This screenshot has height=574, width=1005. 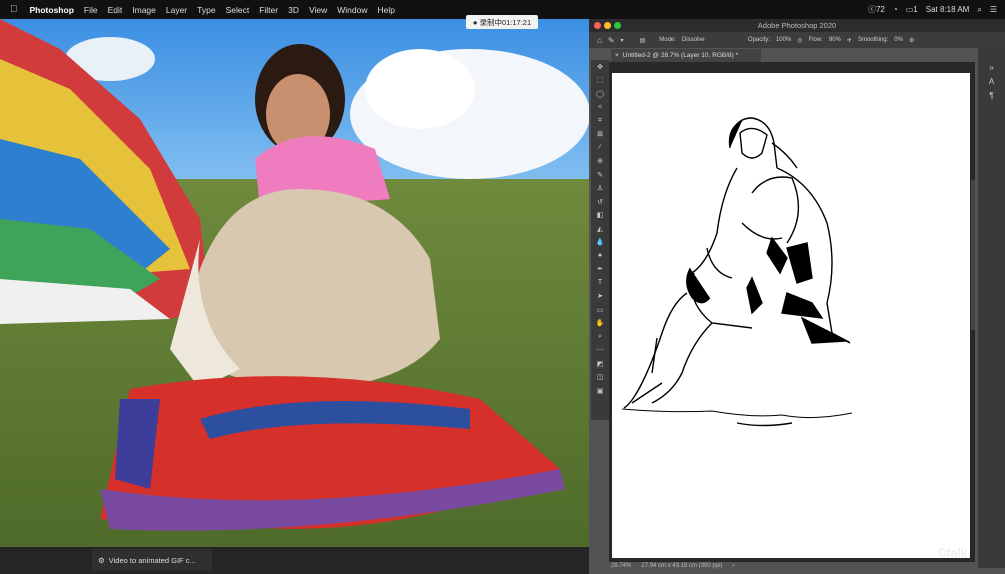 What do you see at coordinates (600, 189) in the screenshot?
I see `stamp-tool-icon: ♙` at bounding box center [600, 189].